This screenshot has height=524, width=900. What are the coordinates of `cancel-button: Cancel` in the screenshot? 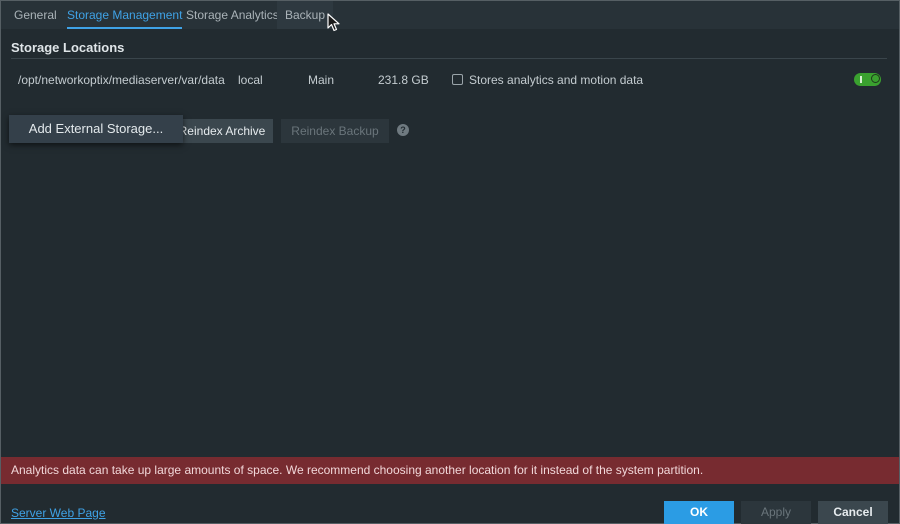 It's located at (853, 512).